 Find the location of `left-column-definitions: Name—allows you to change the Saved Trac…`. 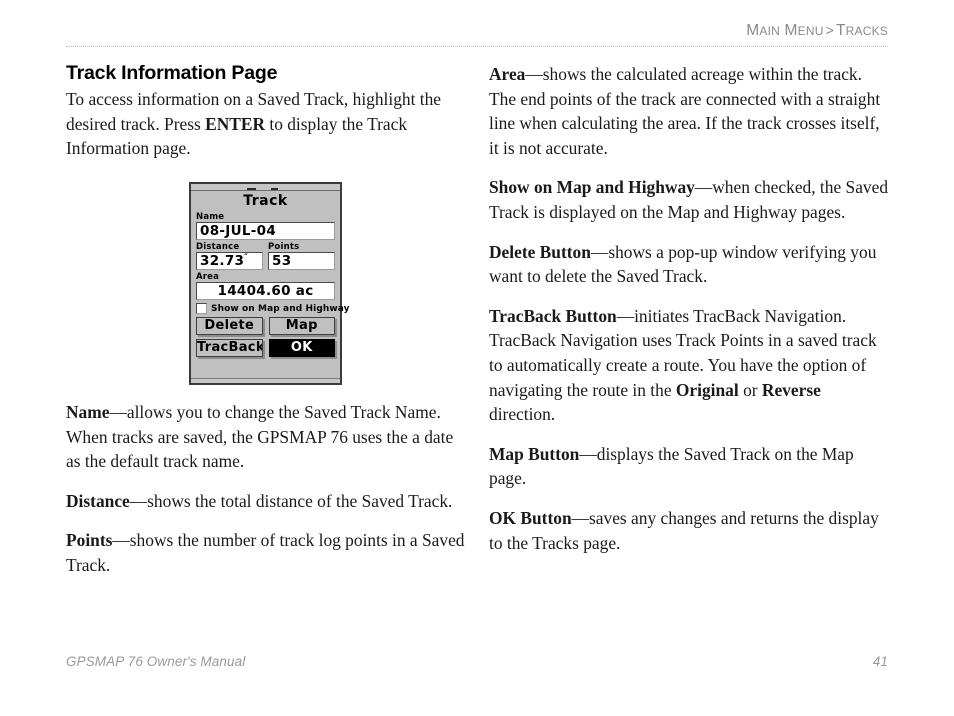

left-column-definitions: Name—allows you to change the Saved Trac… is located at coordinates (266, 496).